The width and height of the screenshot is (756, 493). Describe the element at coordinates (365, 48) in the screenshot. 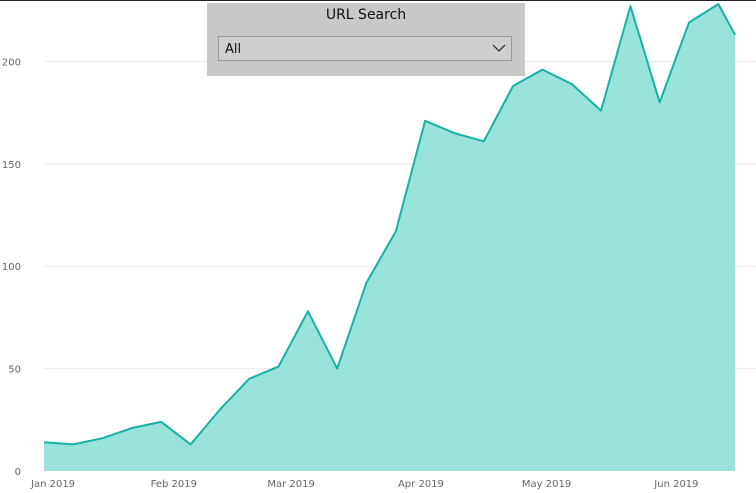

I see `url-search-dropdown: All` at that location.